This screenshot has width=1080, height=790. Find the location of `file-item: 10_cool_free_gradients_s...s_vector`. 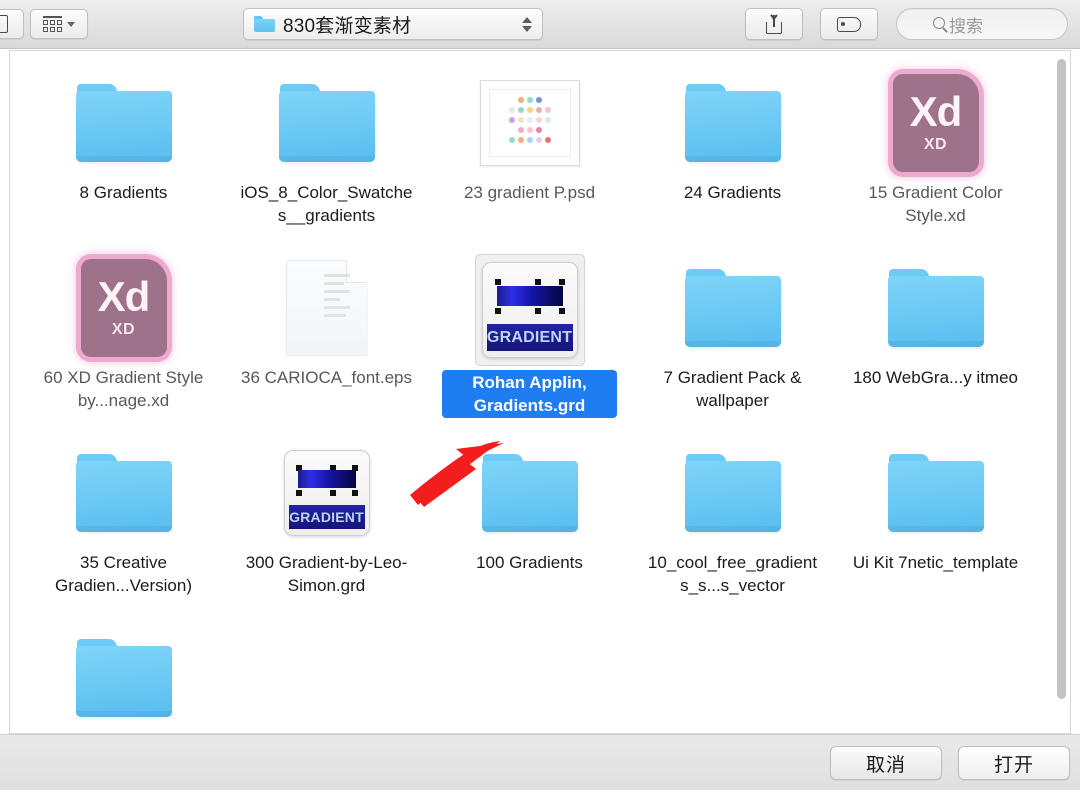

file-item: 10_cool_free_gradients_s...s_vector is located at coordinates (732, 521).